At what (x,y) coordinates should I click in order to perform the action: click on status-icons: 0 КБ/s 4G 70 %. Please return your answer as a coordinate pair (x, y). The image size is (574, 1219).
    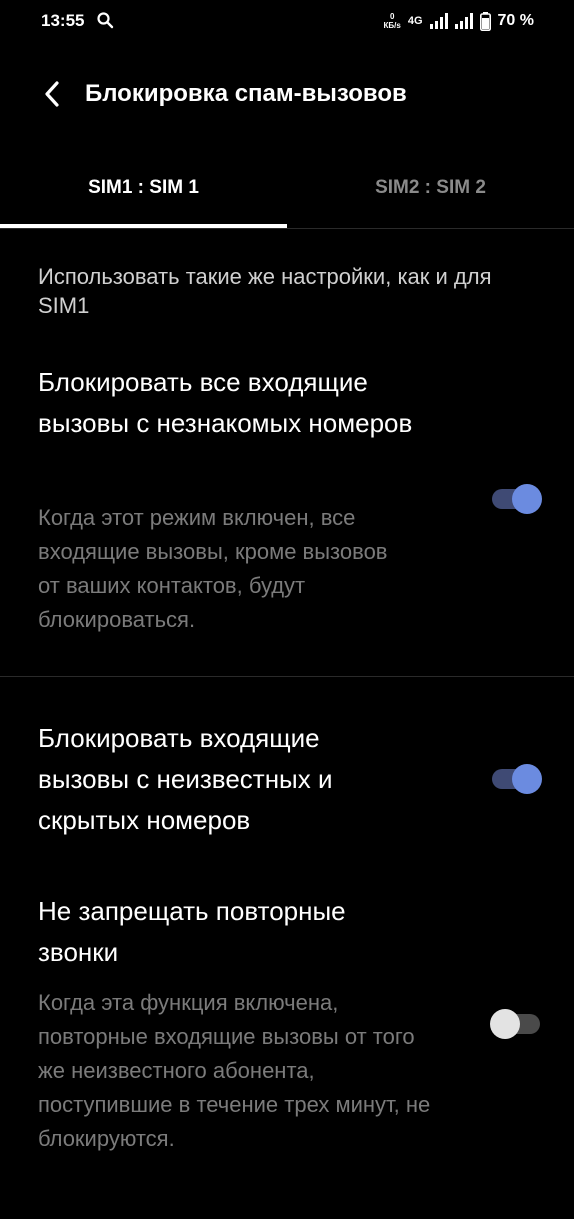
    Looking at the image, I should click on (459, 21).